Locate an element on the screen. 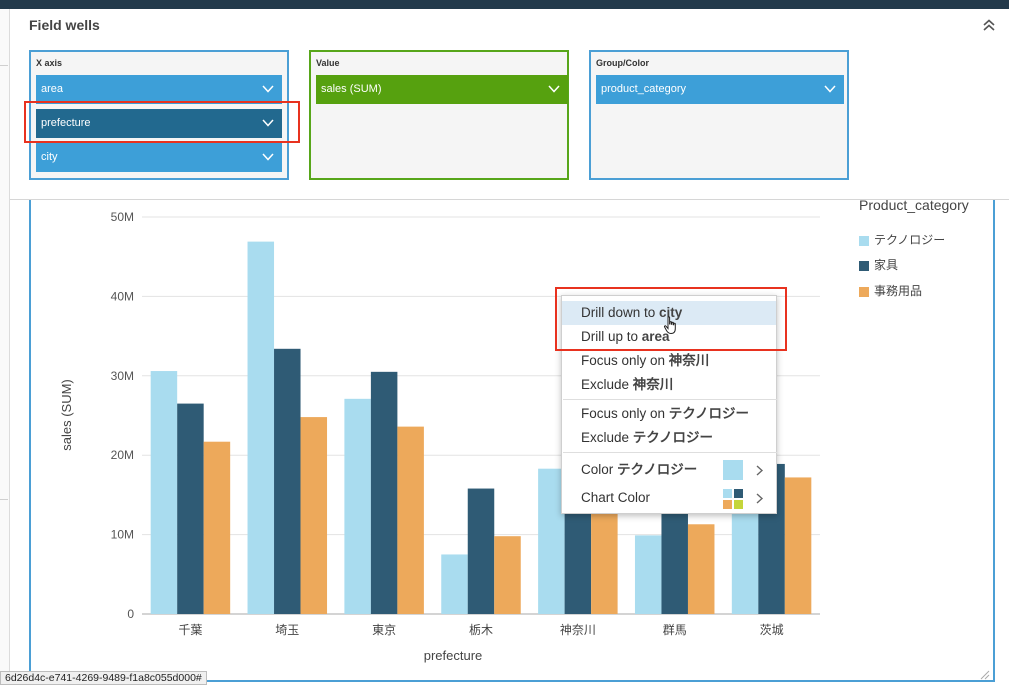 This screenshot has height=685, width=1009. legend-title: Product_category is located at coordinates (914, 205).